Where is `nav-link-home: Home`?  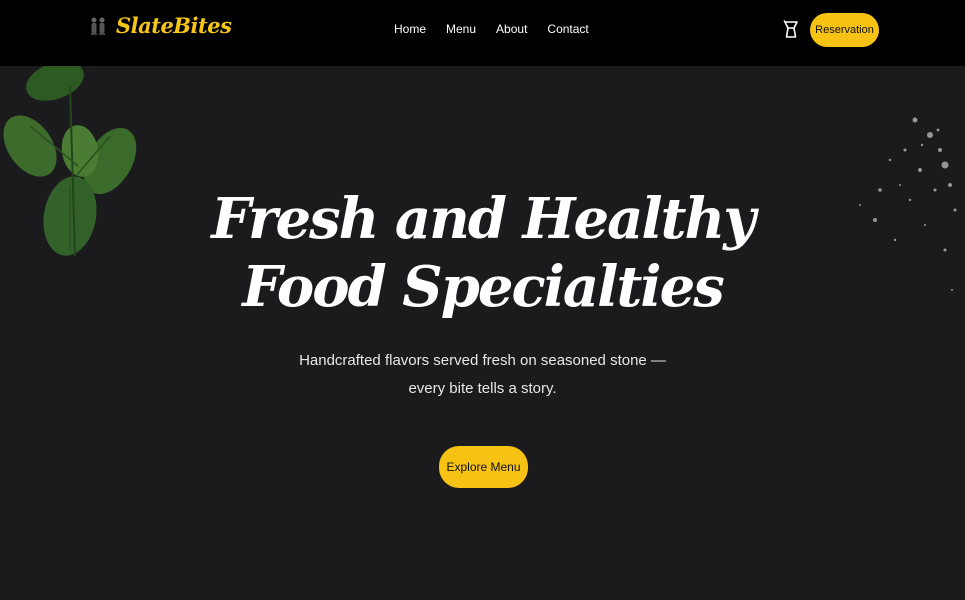
nav-link-home: Home is located at coordinates (410, 29).